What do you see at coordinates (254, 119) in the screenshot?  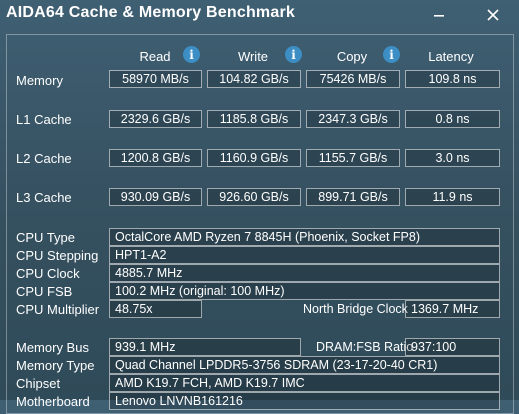 I see `l1-write-value: 1185.8 GB/s` at bounding box center [254, 119].